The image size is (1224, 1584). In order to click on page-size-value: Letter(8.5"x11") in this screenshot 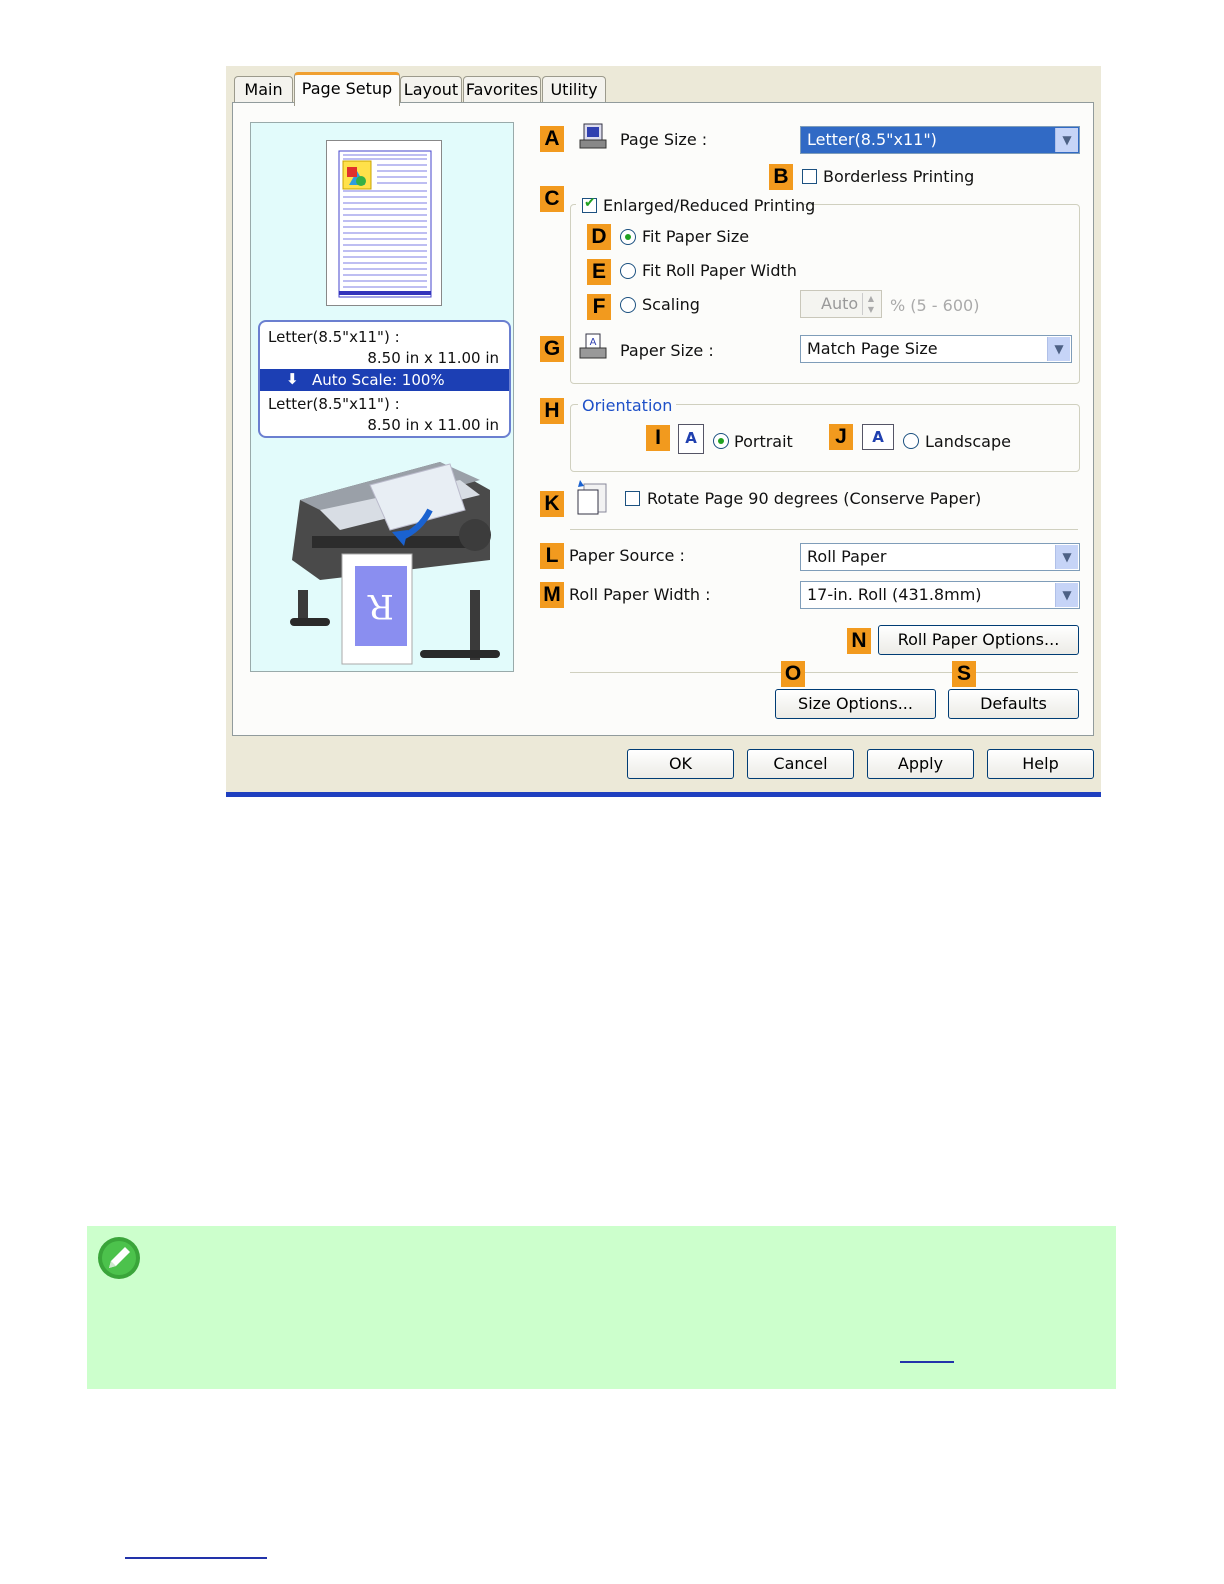, I will do `click(872, 139)`.